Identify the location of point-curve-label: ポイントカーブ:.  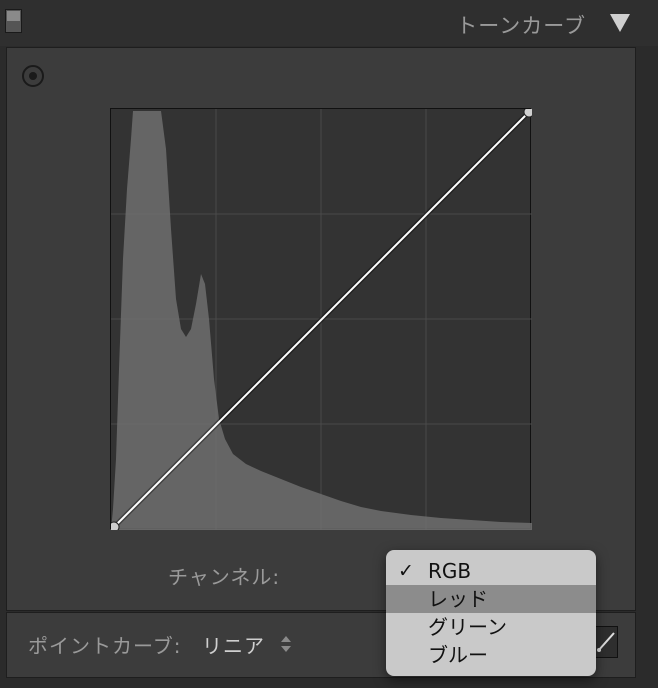
(105, 646).